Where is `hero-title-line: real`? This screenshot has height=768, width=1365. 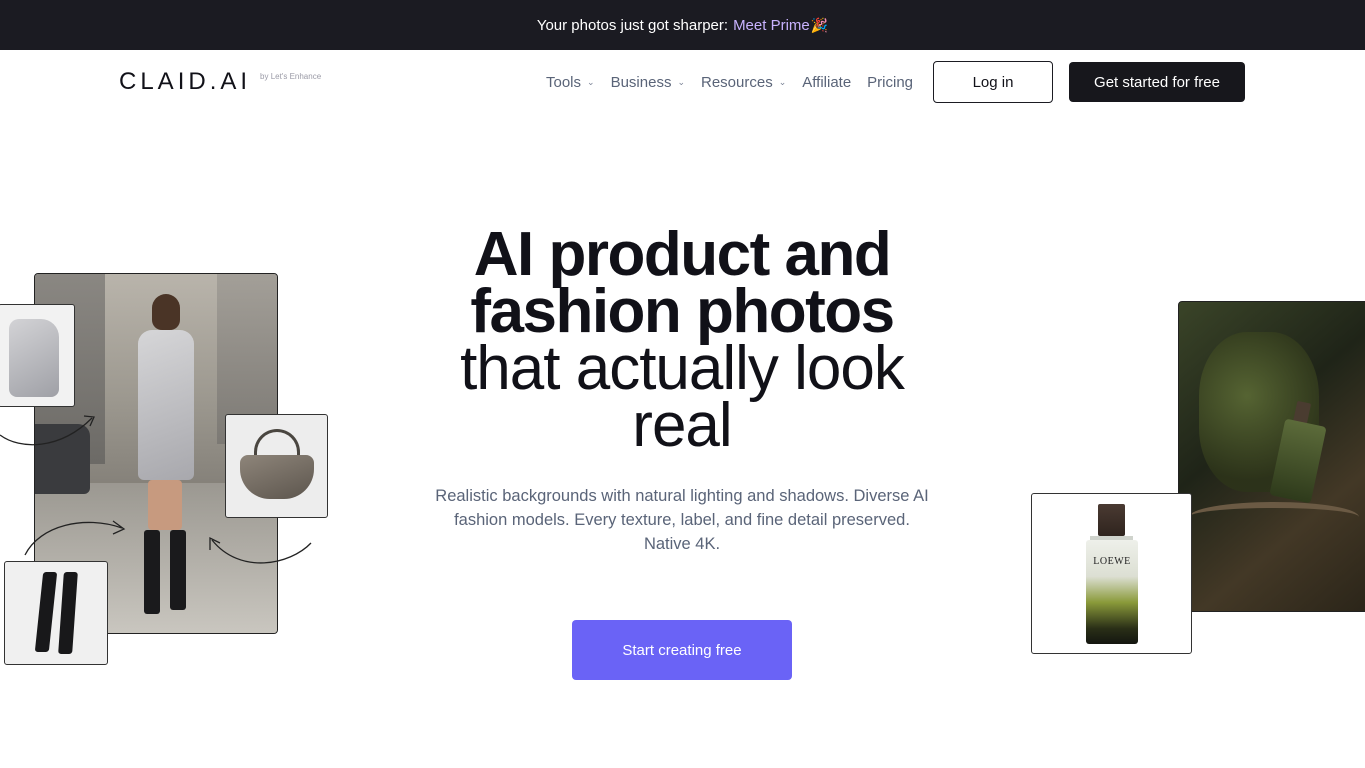 hero-title-line: real is located at coordinates (682, 425).